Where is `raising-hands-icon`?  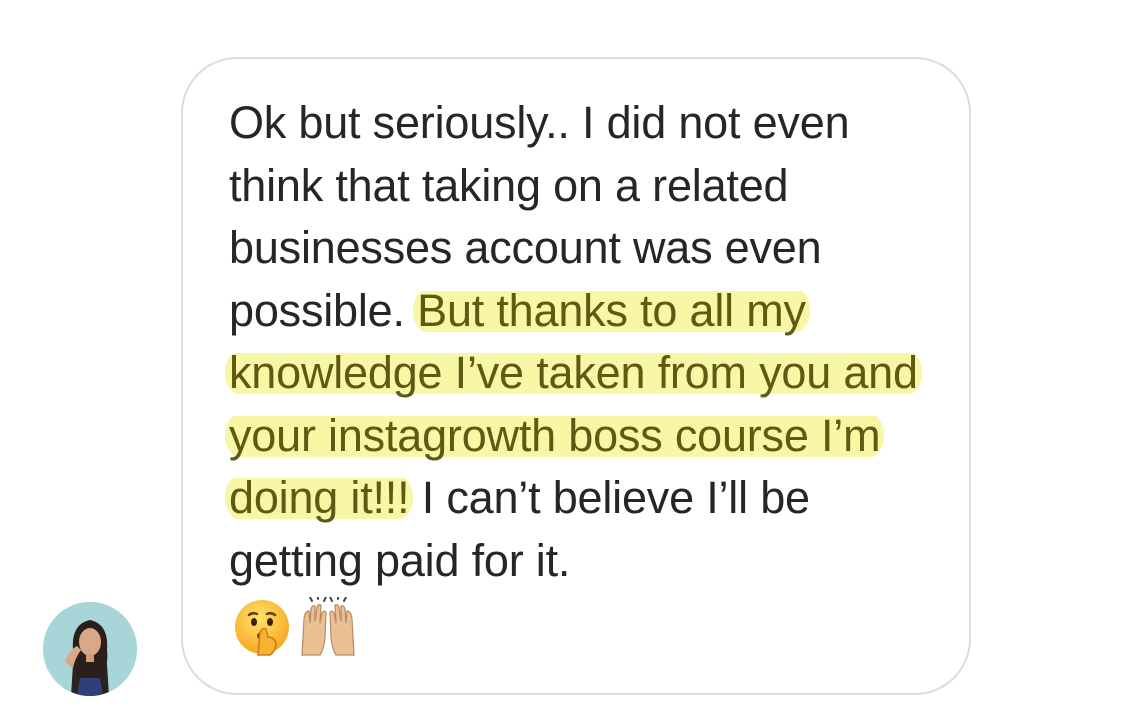 raising-hands-icon is located at coordinates (328, 626).